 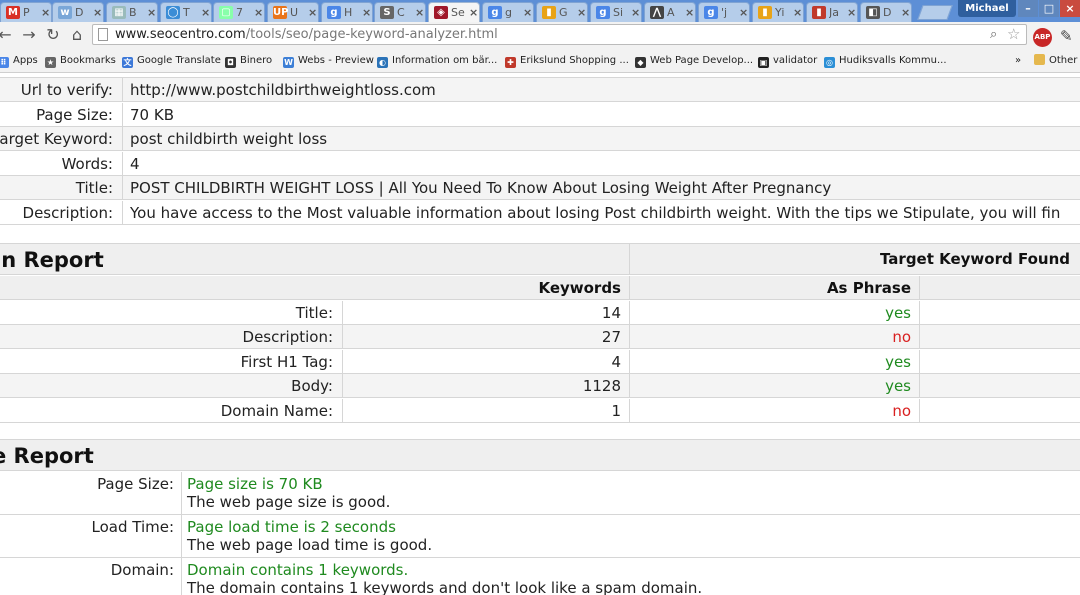 What do you see at coordinates (229, 139) in the screenshot?
I see `info-value: post childbirth weight loss` at bounding box center [229, 139].